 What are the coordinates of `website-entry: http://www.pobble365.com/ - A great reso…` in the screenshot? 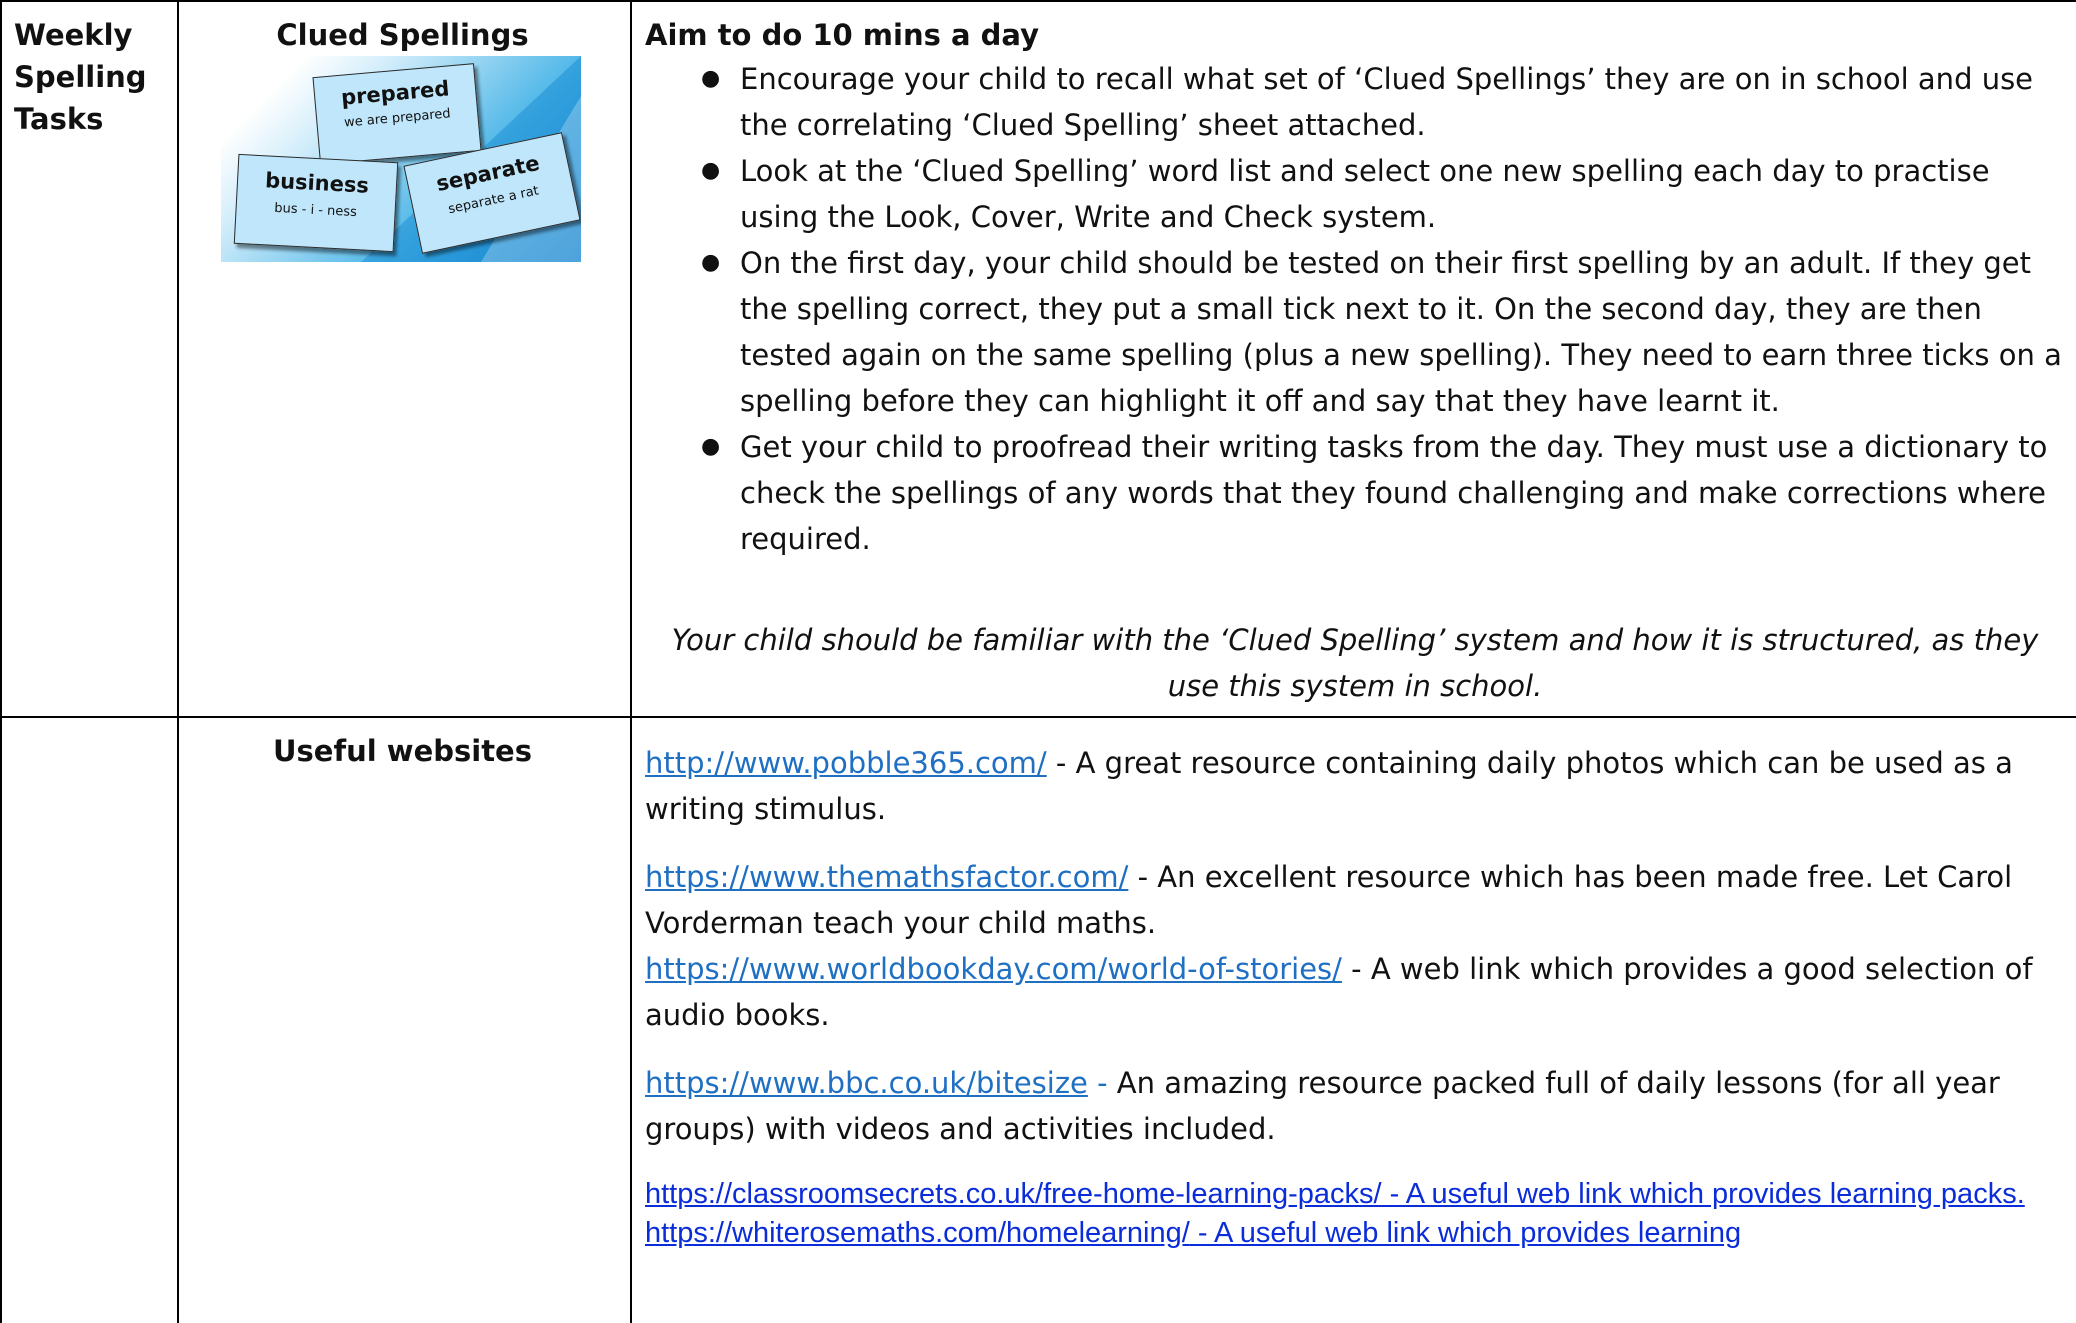 It's located at (1355, 786).